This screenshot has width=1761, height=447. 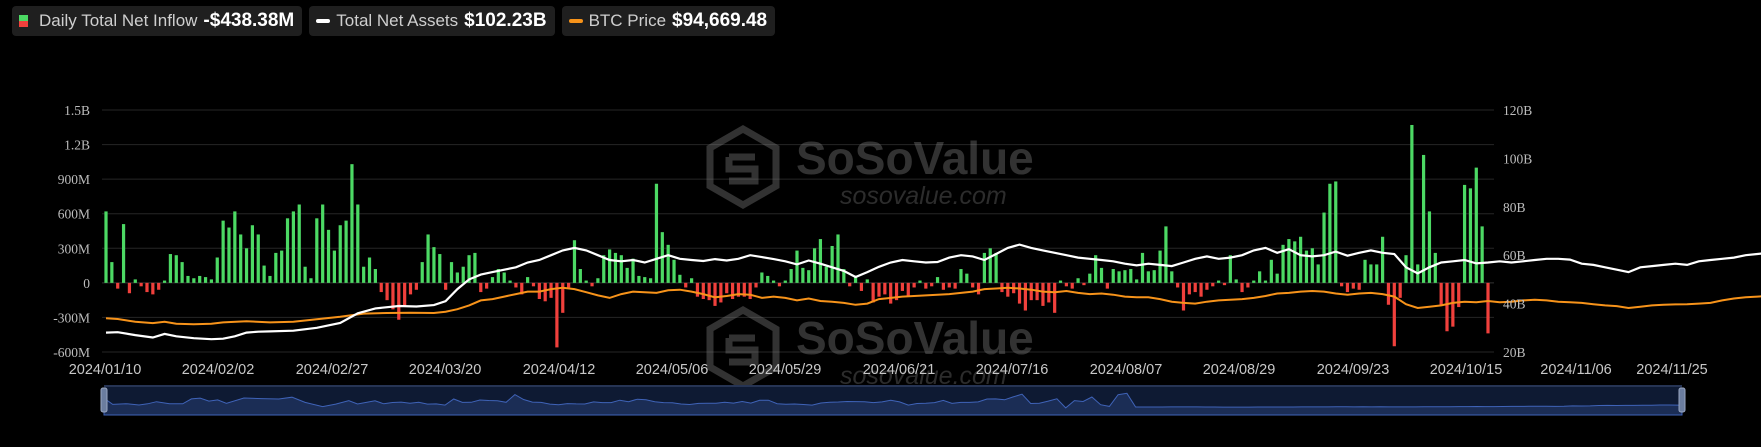 What do you see at coordinates (74, 214) in the screenshot?
I see `left-axis-tick: 600M` at bounding box center [74, 214].